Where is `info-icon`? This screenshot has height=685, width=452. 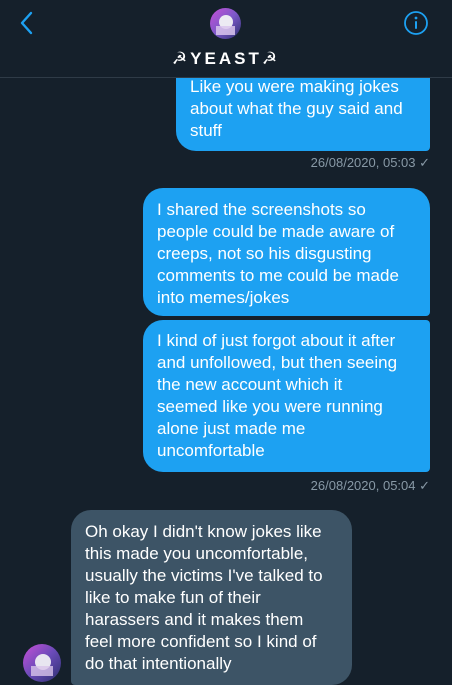 info-icon is located at coordinates (416, 23).